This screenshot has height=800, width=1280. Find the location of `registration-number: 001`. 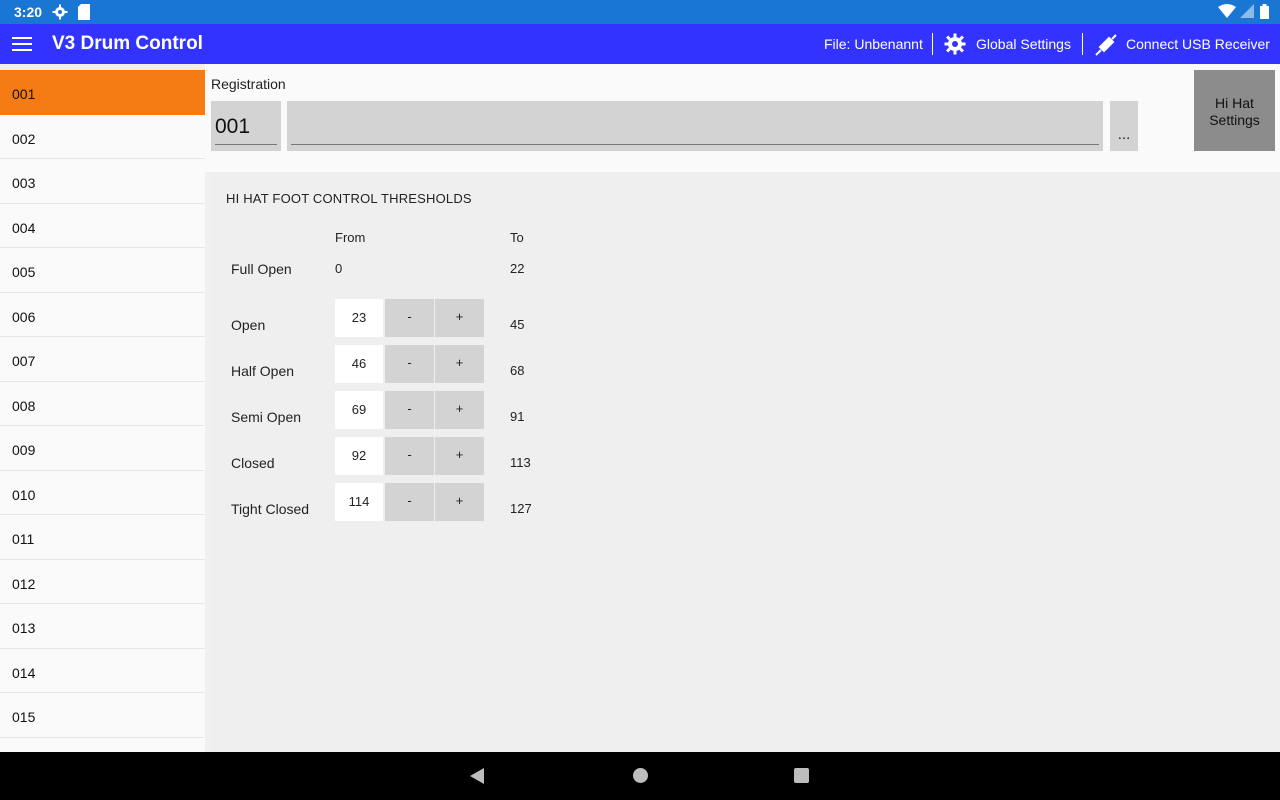

registration-number: 001 is located at coordinates (233, 126).